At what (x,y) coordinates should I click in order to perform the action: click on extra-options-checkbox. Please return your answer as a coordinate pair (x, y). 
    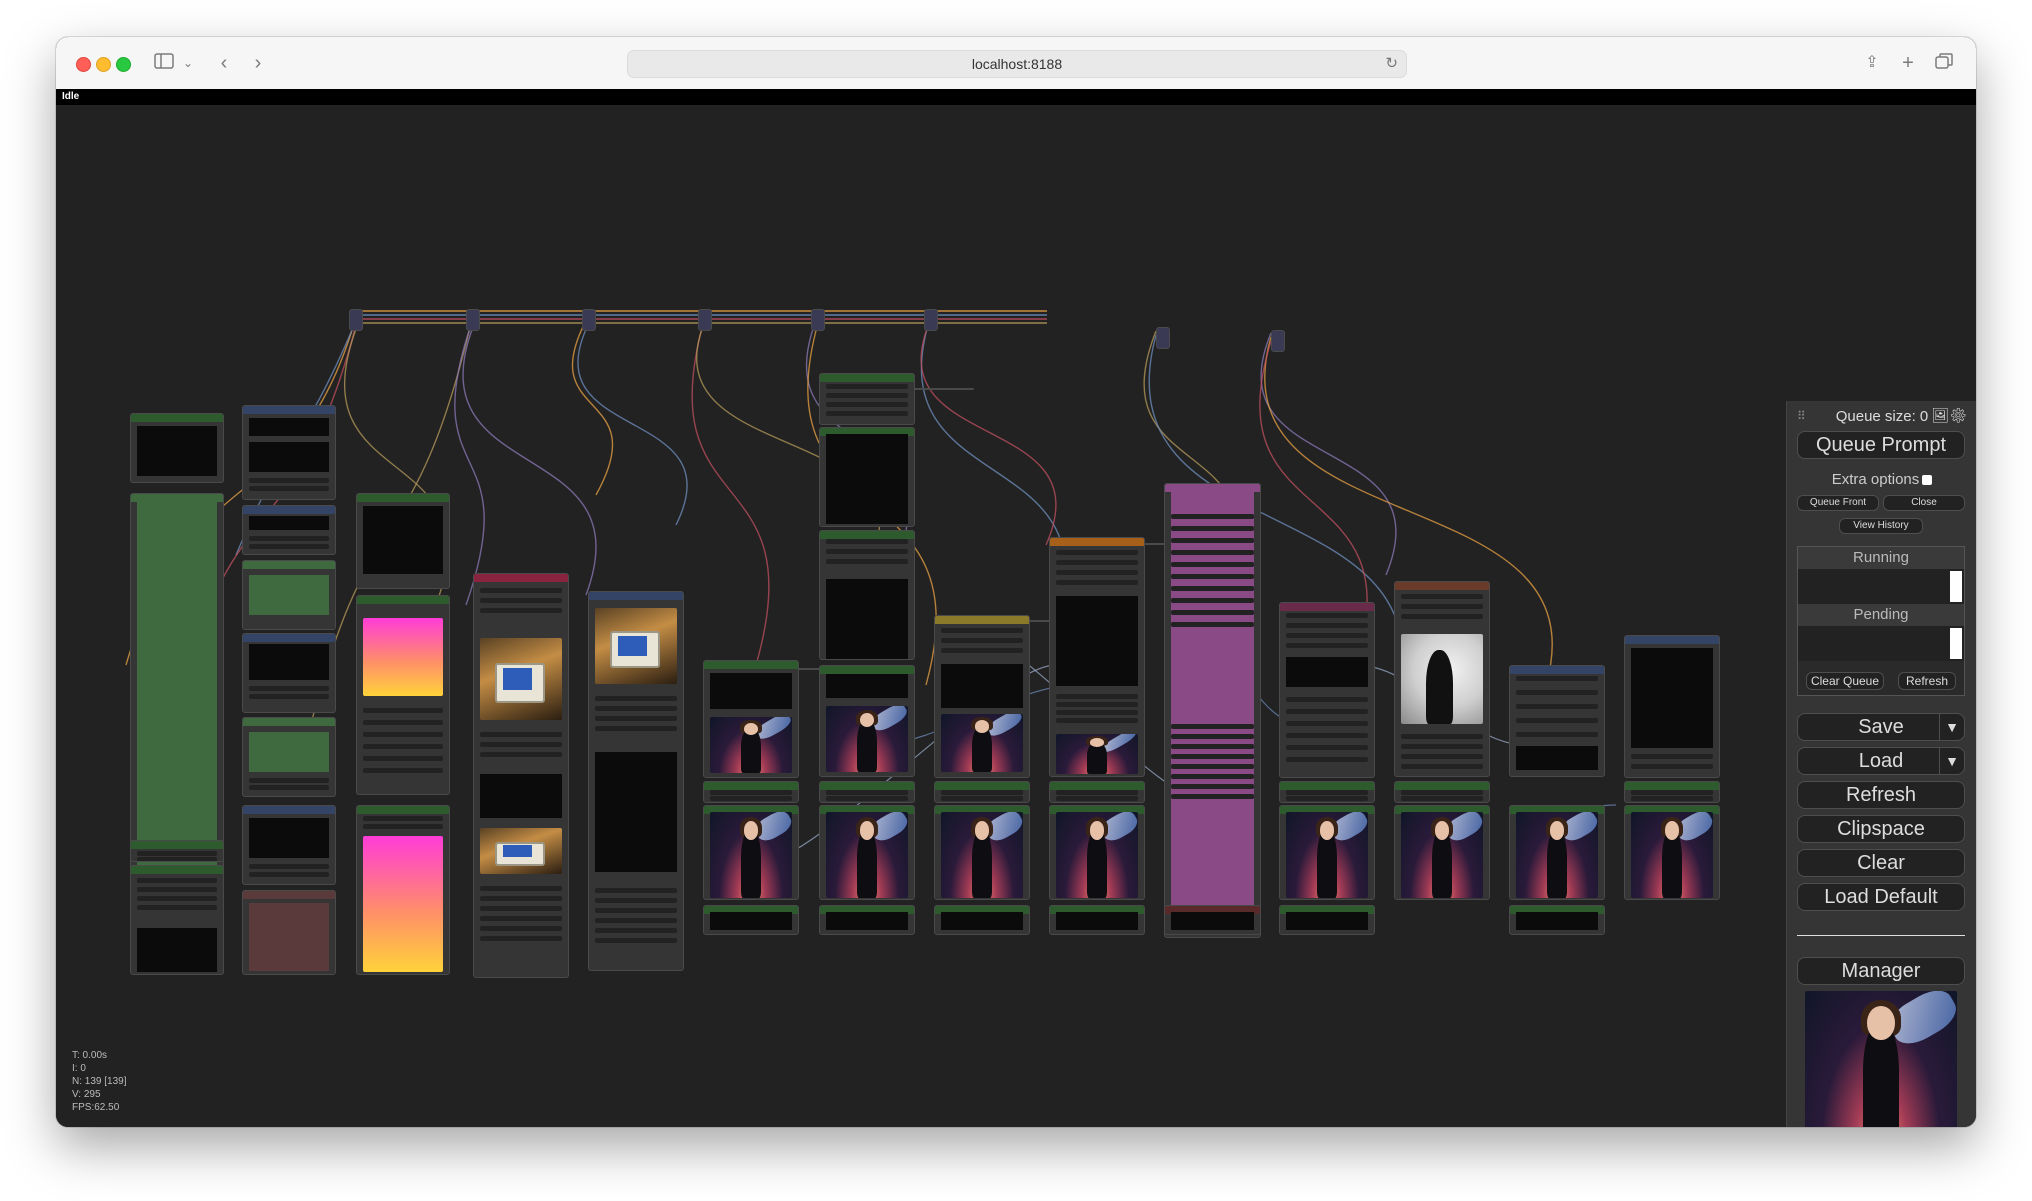
    Looking at the image, I should click on (1927, 480).